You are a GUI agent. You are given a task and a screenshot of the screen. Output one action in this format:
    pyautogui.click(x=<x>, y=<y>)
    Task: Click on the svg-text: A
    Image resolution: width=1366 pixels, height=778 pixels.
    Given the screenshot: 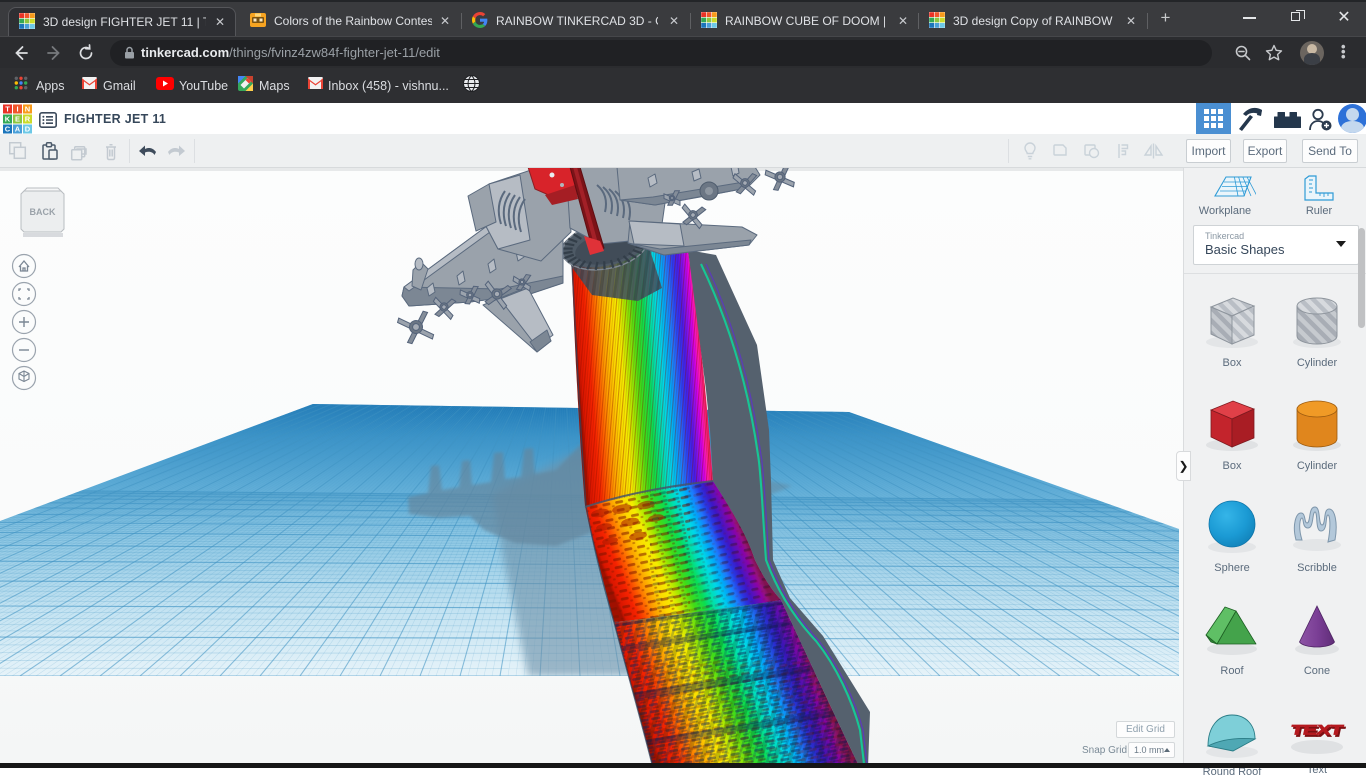 What is the action you would take?
    pyautogui.click(x=18, y=129)
    